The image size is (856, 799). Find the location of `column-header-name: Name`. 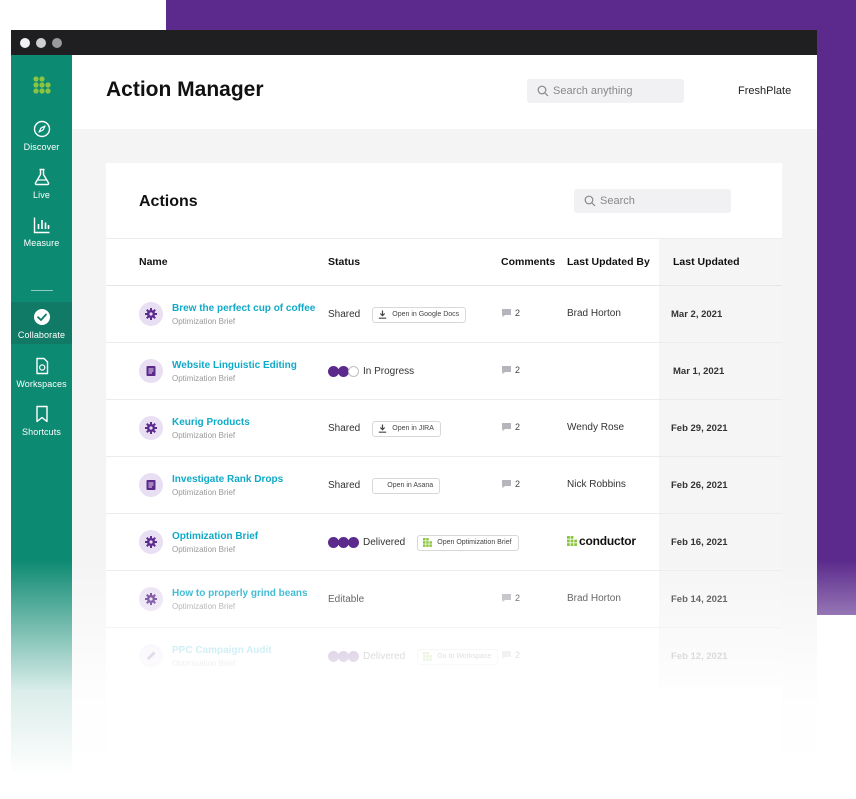

column-header-name: Name is located at coordinates (153, 262).